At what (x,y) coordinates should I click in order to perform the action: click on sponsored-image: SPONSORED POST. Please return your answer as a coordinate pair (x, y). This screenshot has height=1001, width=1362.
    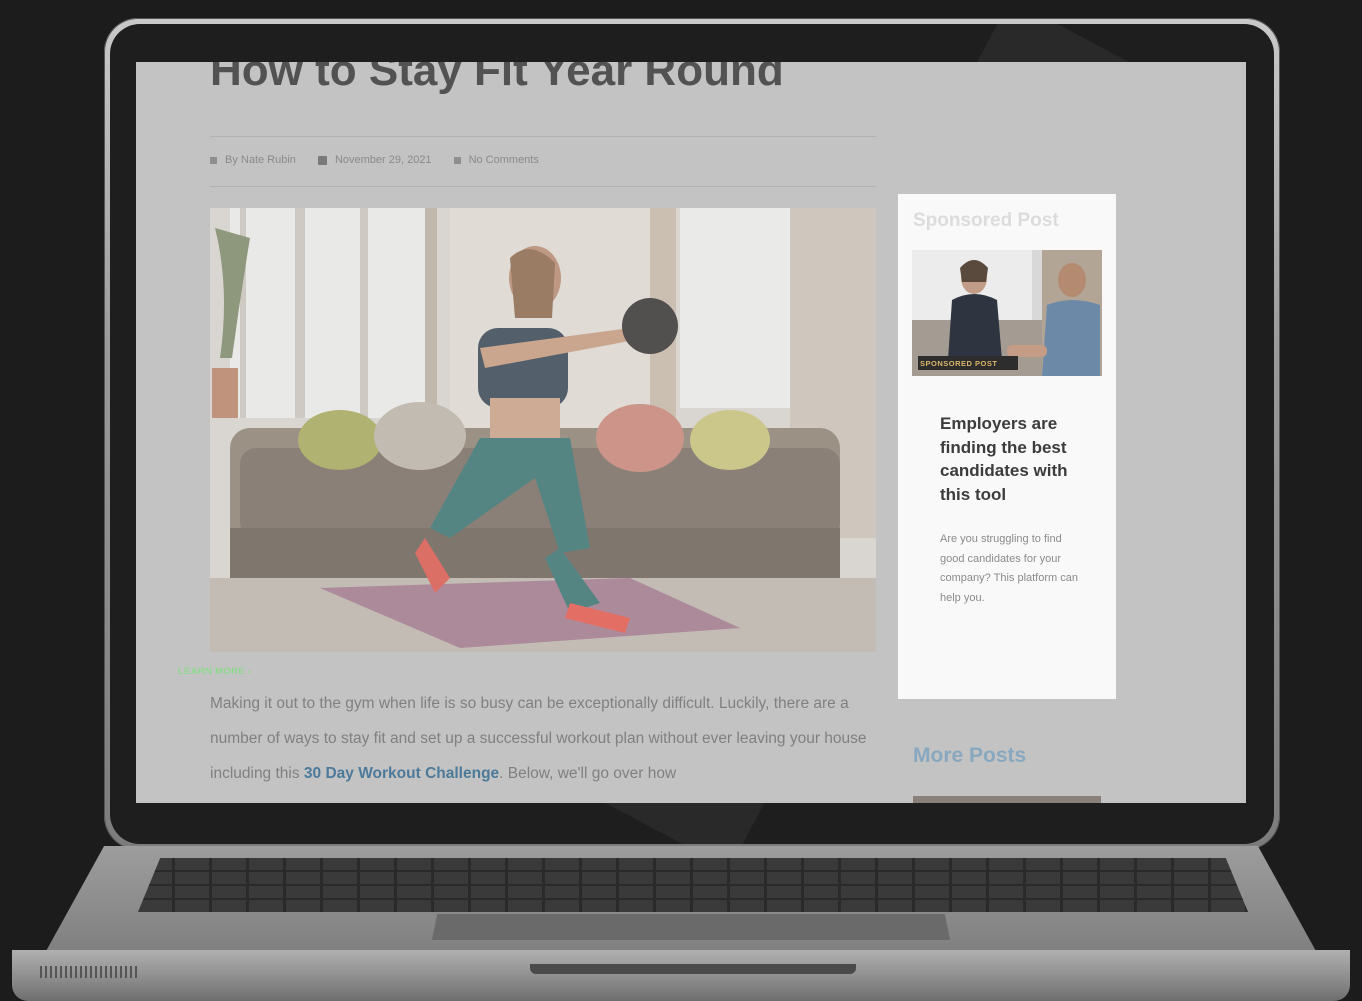
    Looking at the image, I should click on (1007, 313).